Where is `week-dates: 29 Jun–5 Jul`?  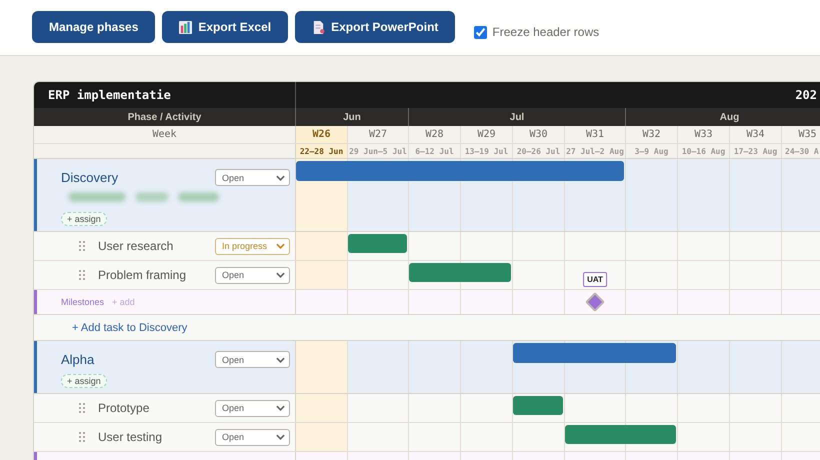 week-dates: 29 Jun–5 Jul is located at coordinates (378, 151).